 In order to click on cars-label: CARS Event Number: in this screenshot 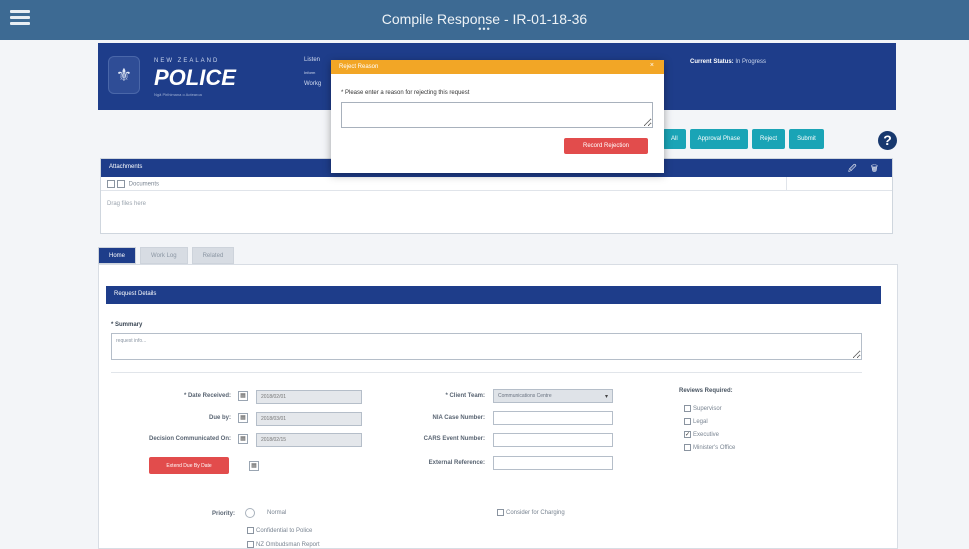, I will do `click(454, 439)`.